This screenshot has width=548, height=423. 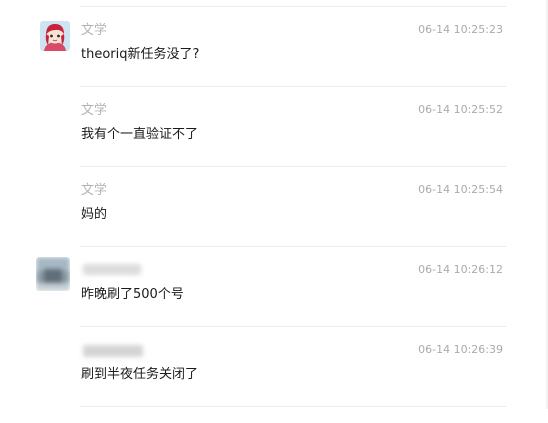 I want to click on top-divider, so click(x=293, y=6).